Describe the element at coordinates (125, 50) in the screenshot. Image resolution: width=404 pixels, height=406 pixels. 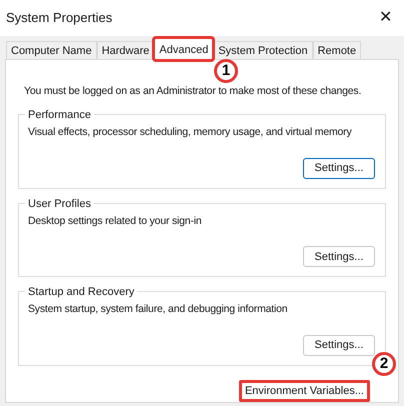
I see `tab: Hardware` at that location.